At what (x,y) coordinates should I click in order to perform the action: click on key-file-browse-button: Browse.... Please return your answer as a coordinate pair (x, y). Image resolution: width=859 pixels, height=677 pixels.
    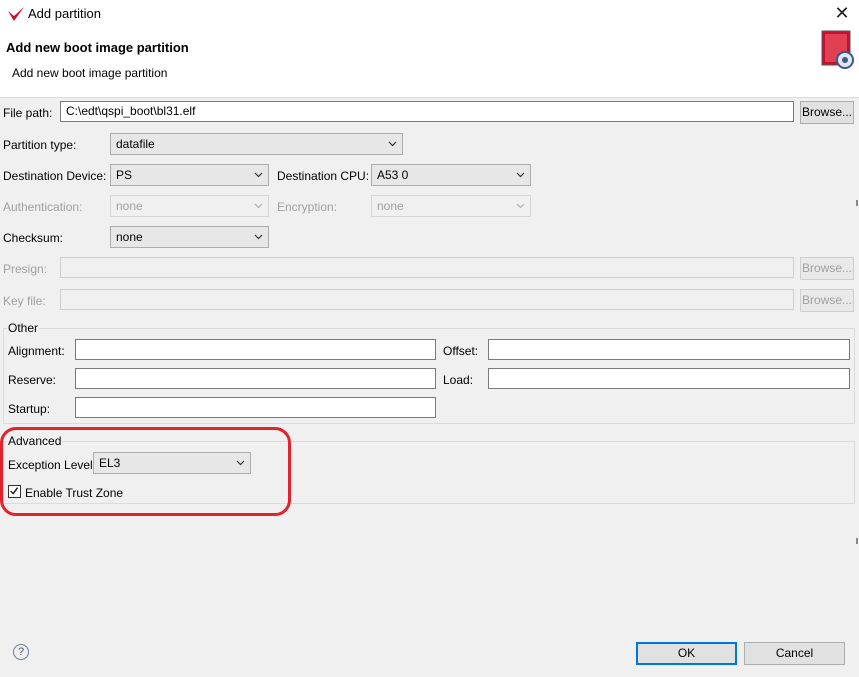
    Looking at the image, I should click on (827, 300).